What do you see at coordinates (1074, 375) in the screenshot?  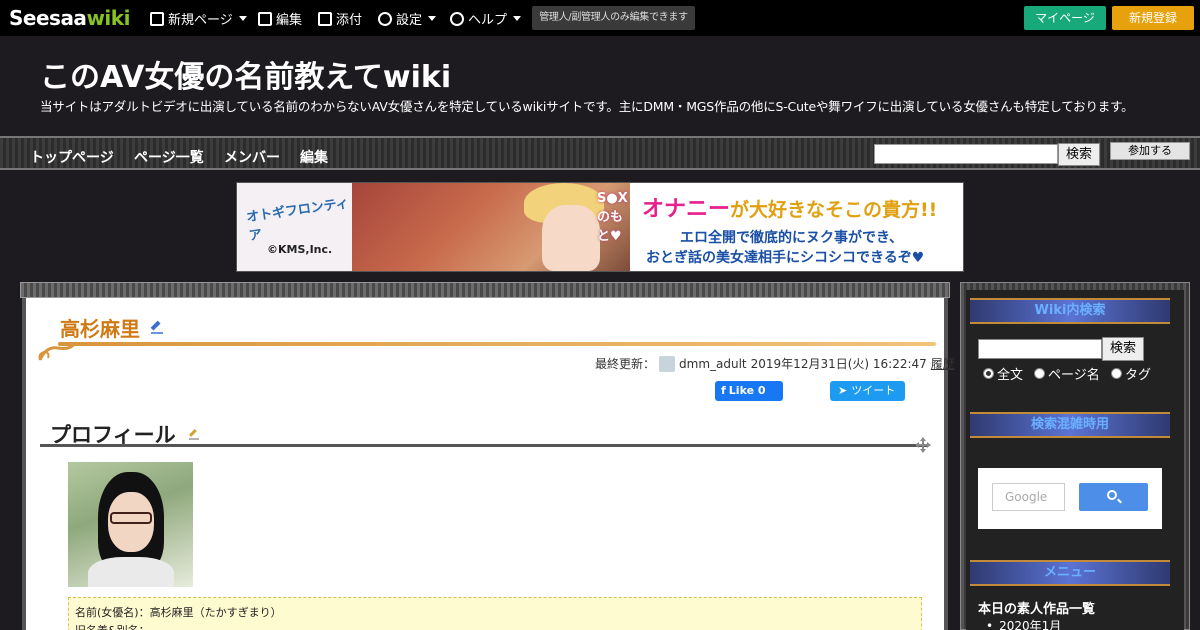 I see `radio-pagename-label: ページ名` at bounding box center [1074, 375].